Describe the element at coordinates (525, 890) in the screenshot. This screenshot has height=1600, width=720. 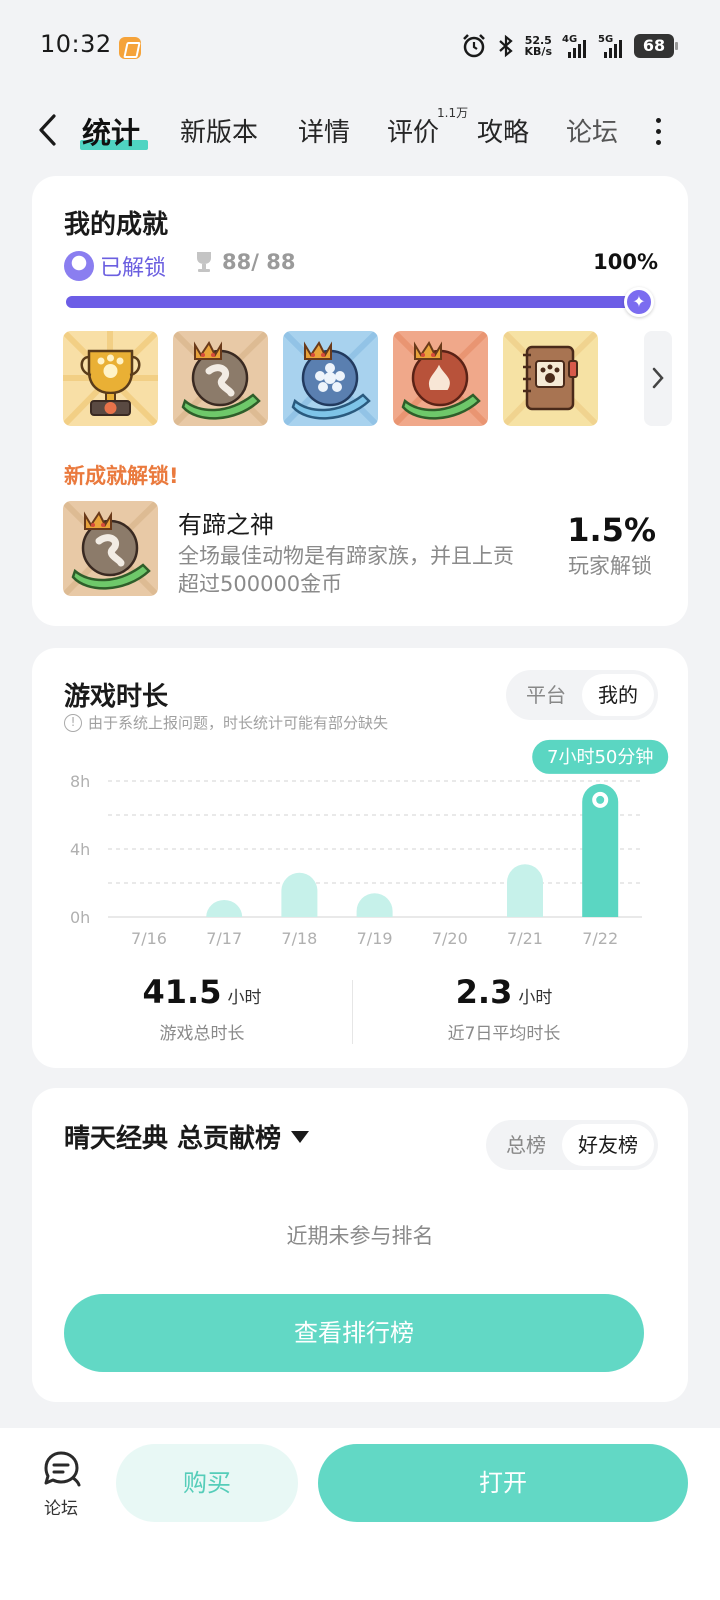
I see `chart-bar-7/21` at that location.